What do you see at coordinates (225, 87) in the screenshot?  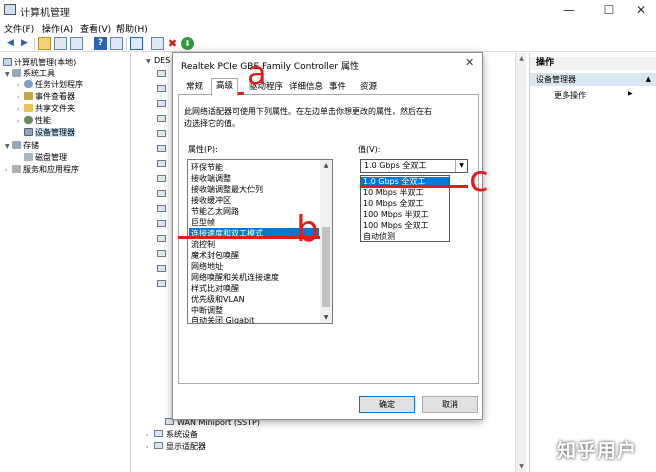 I see `tab-advanced: 高级` at bounding box center [225, 87].